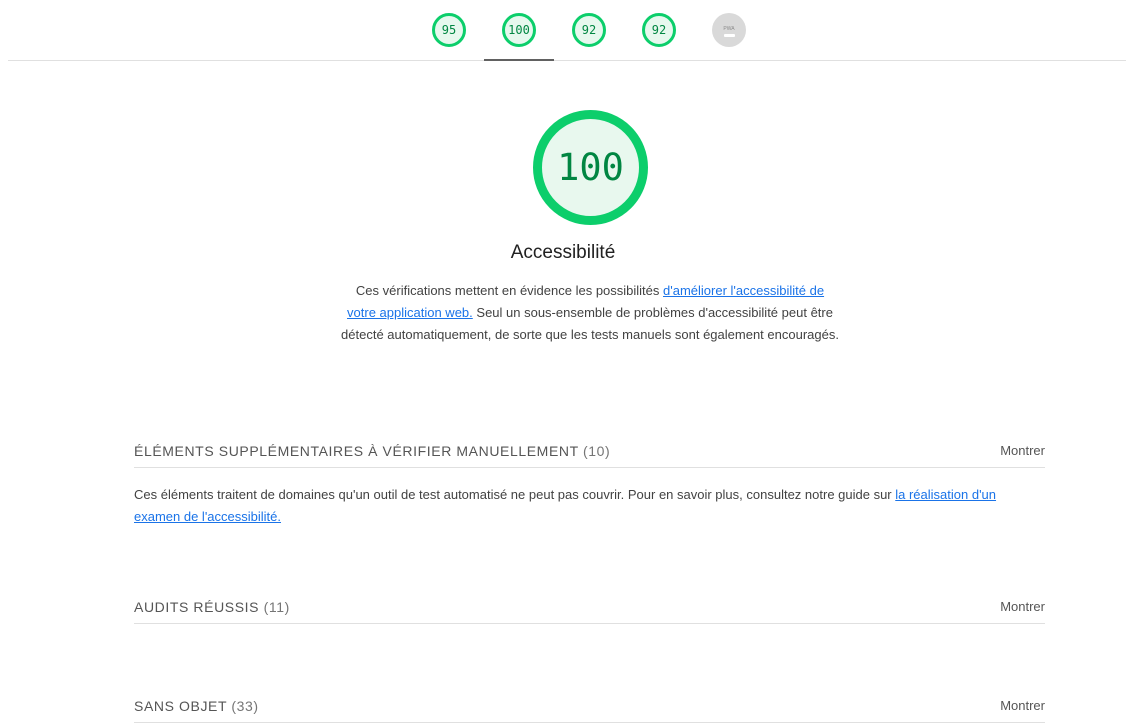 The height and width of the screenshot is (725, 1126). I want to click on group-count: (33), so click(245, 705).